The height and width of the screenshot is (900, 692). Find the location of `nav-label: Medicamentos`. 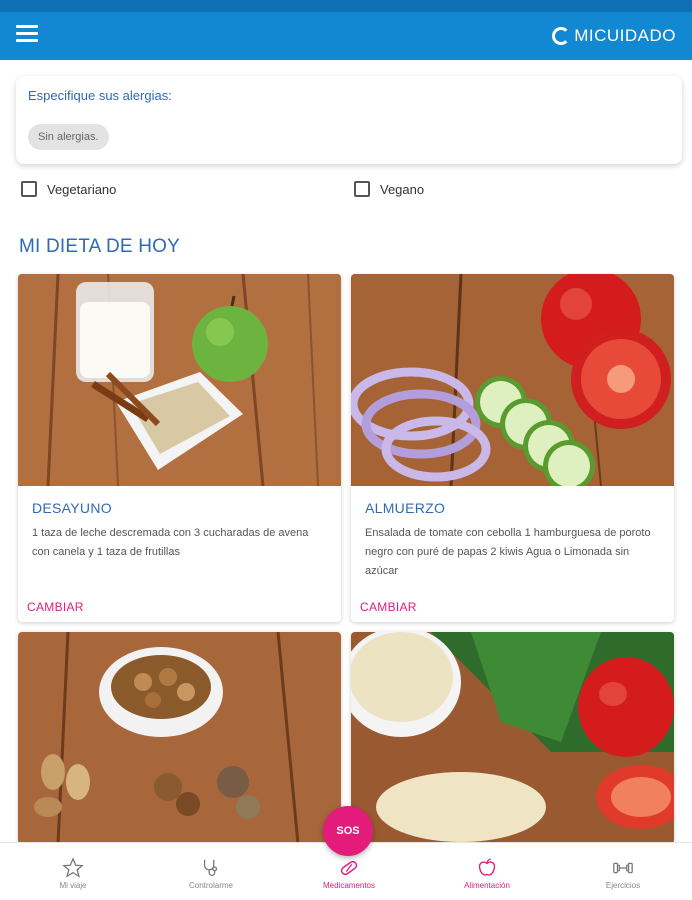

nav-label: Medicamentos is located at coordinates (349, 885).